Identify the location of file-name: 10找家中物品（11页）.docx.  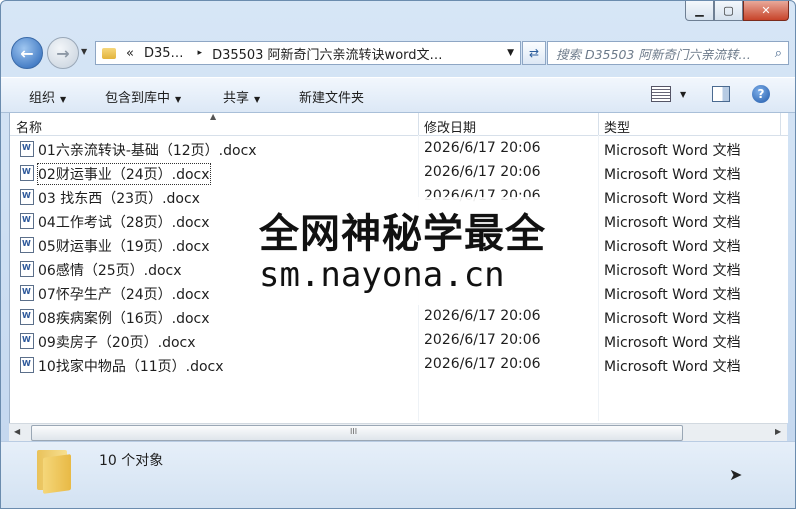
(131, 366).